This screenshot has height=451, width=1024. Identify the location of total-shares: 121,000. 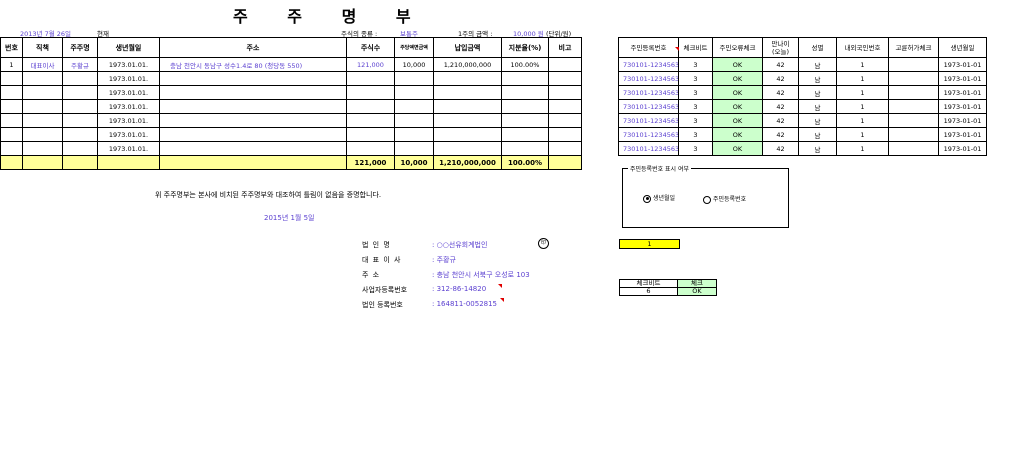
(370, 162).